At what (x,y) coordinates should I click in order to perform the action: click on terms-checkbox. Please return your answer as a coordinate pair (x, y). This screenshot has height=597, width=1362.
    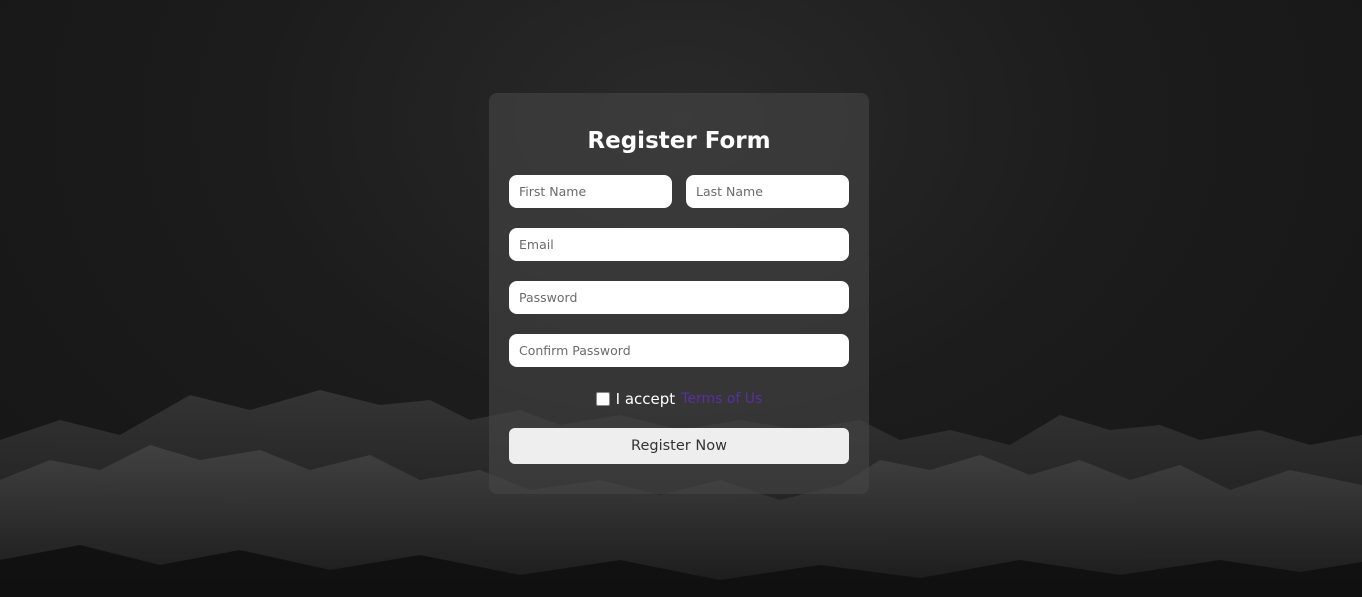
    Looking at the image, I should click on (602, 399).